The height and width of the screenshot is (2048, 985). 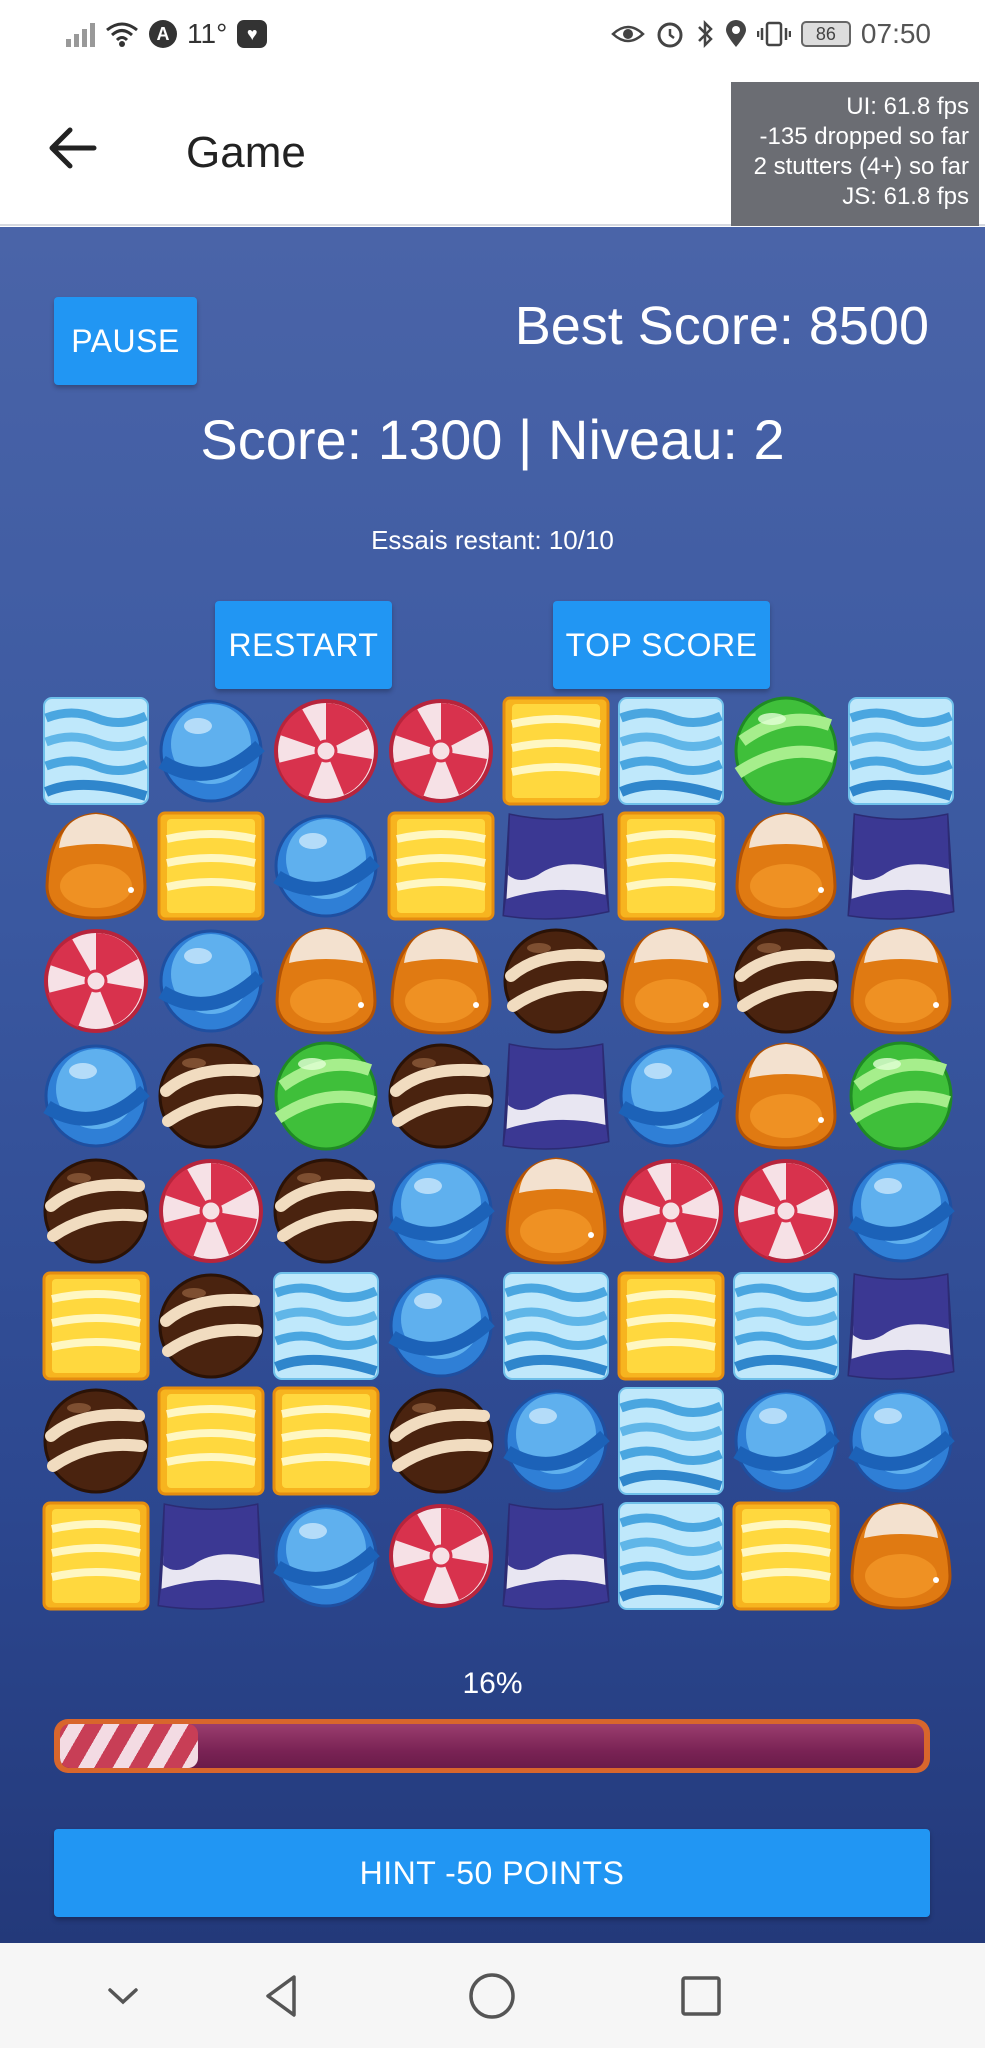 I want to click on progress-bar, so click(x=492, y=1746).